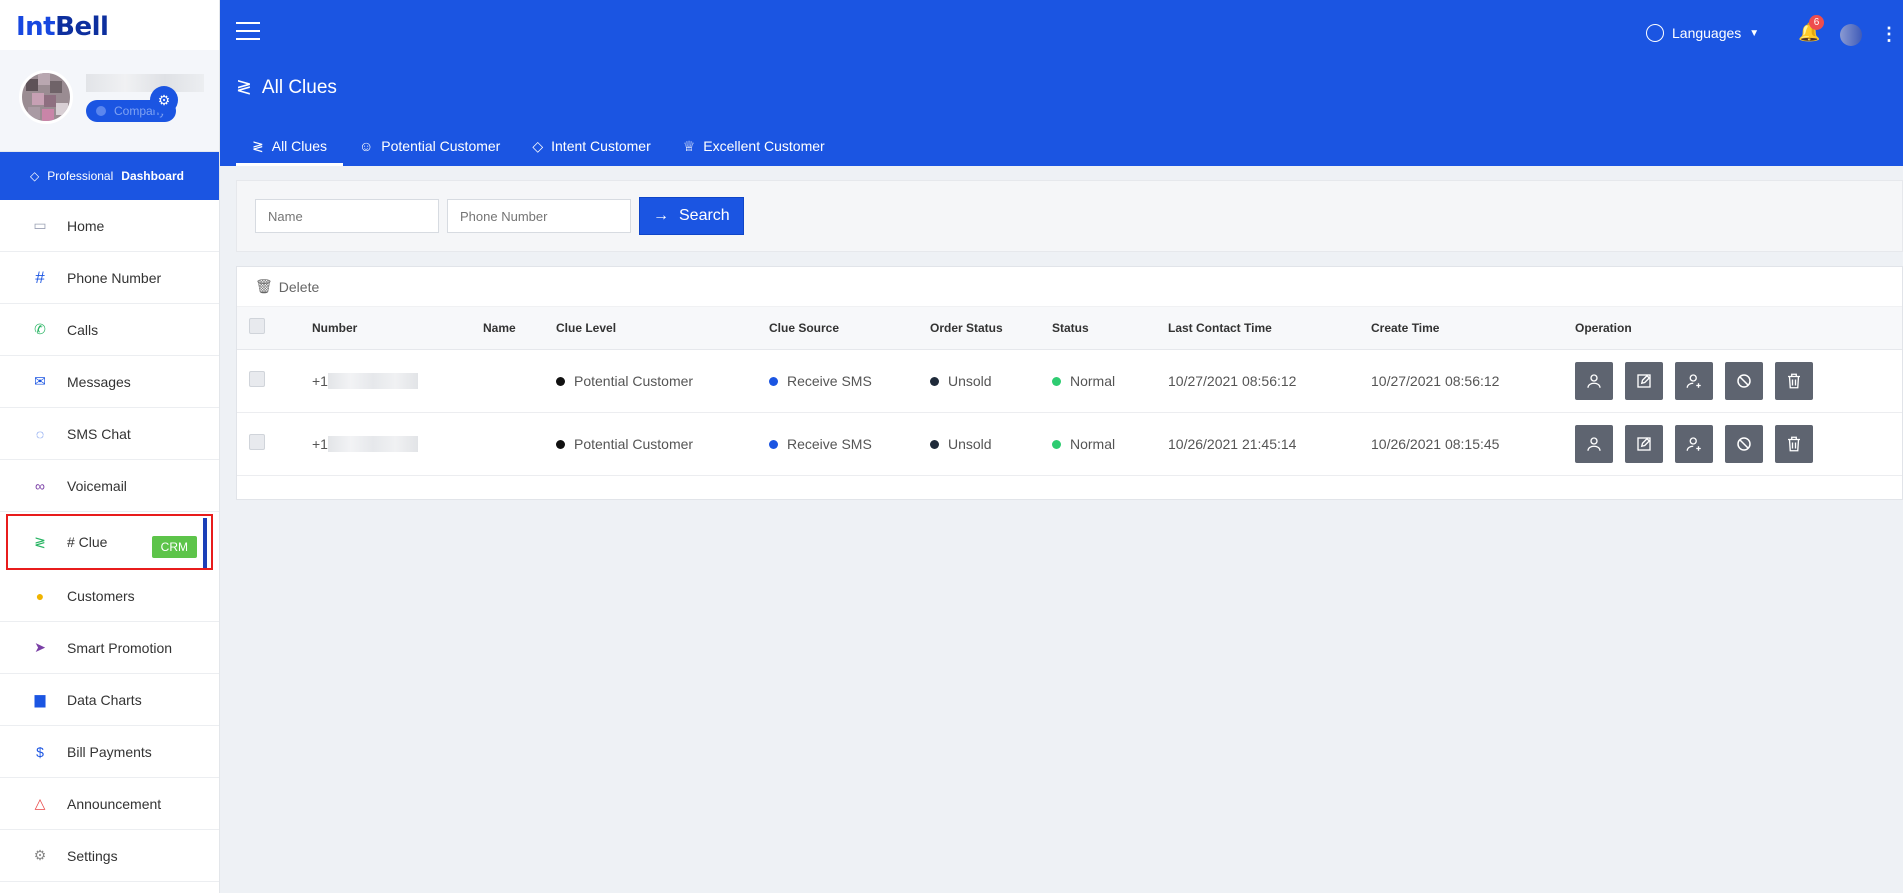  What do you see at coordinates (289, 146) in the screenshot?
I see `tab-all-clues: ≷ All Clues` at bounding box center [289, 146].